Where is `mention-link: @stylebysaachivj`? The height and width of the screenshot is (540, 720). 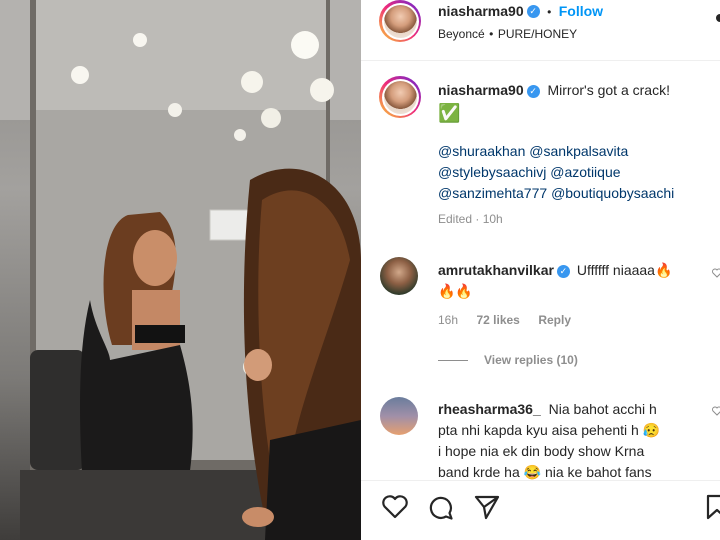 mention-link: @stylebysaachivj is located at coordinates (492, 172).